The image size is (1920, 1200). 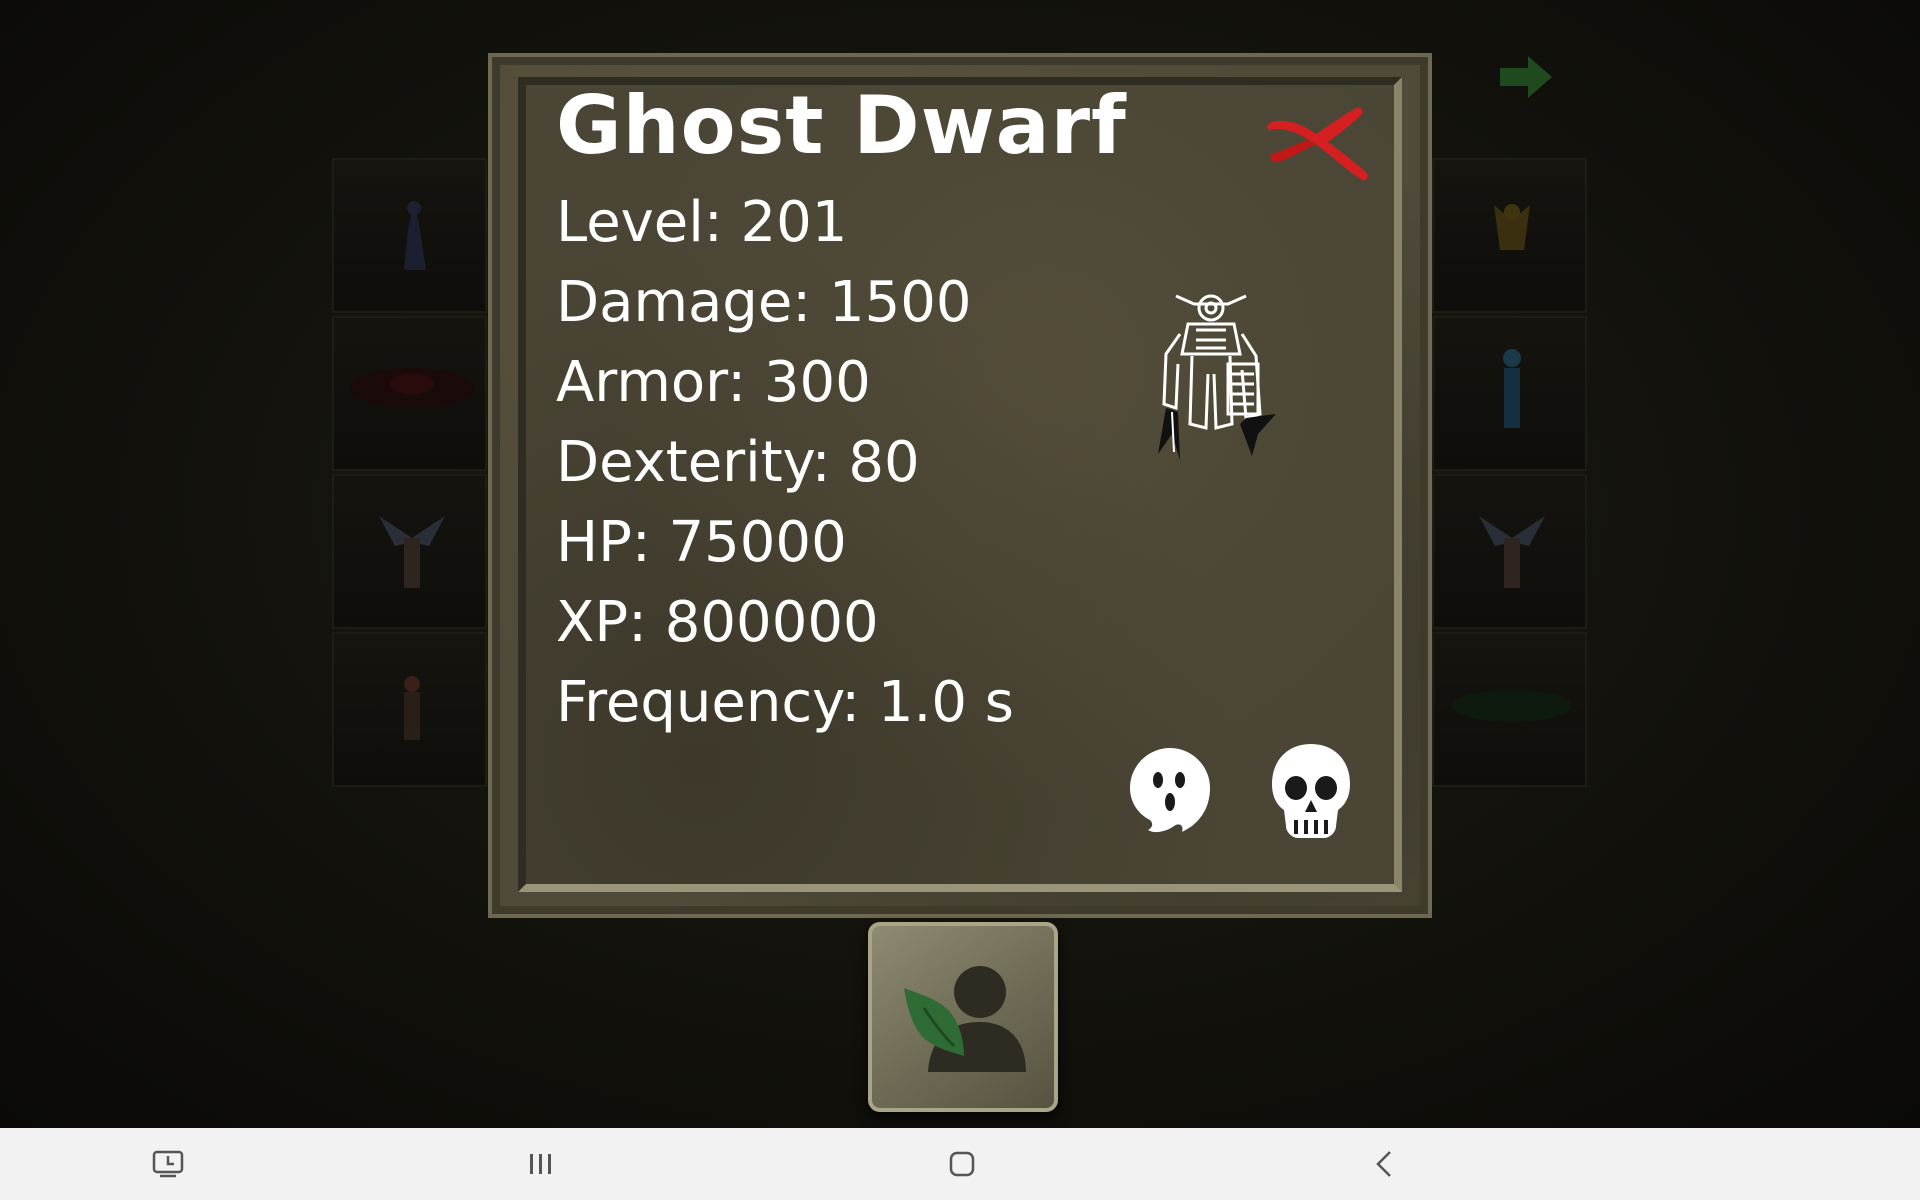 I want to click on system-nav-bar, so click(x=960, y=1164).